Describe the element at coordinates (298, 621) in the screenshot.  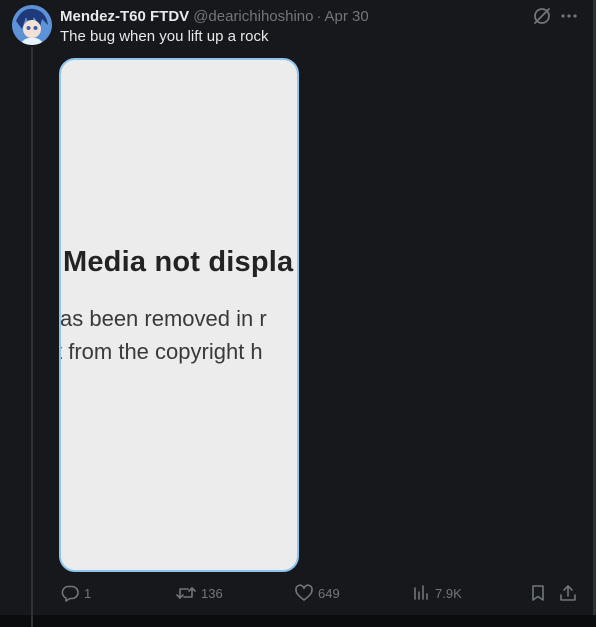
I see `divider` at that location.